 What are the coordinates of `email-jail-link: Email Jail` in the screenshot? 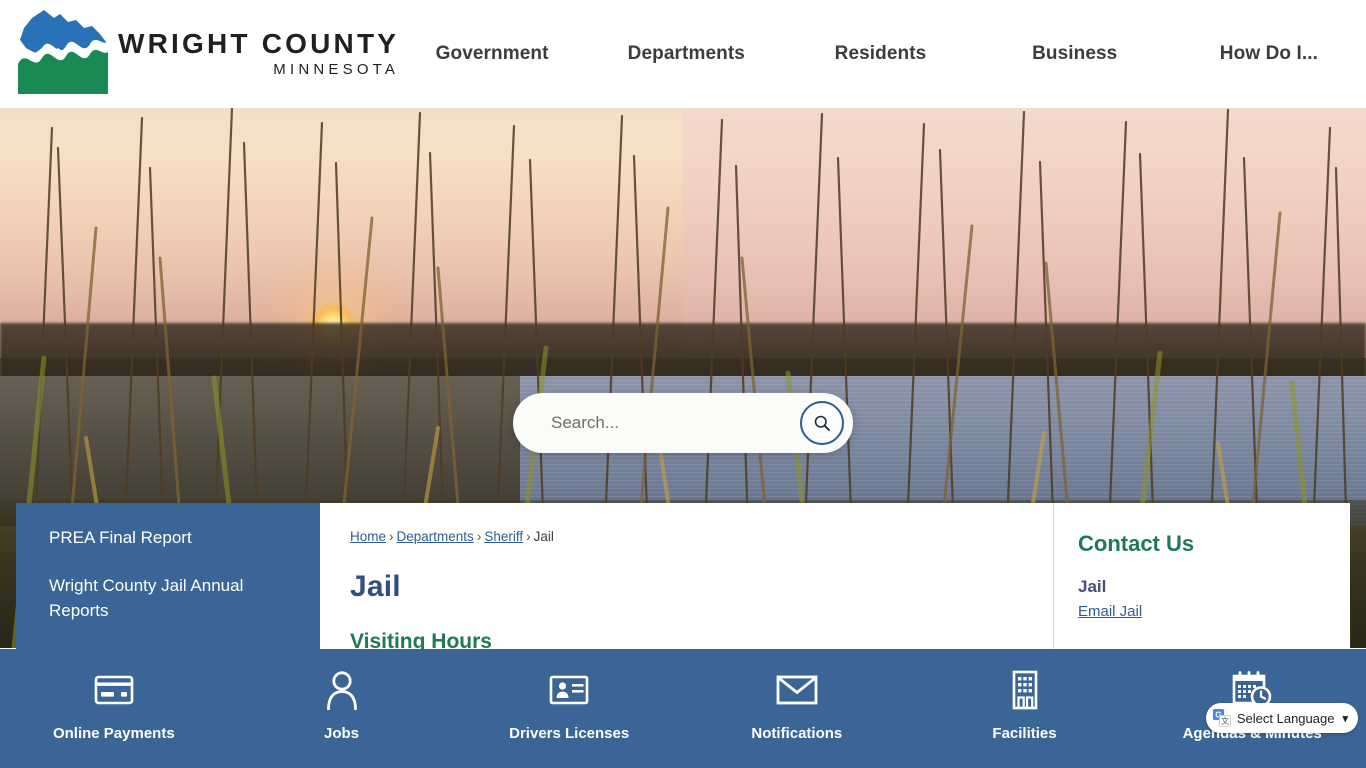 It's located at (1110, 611).